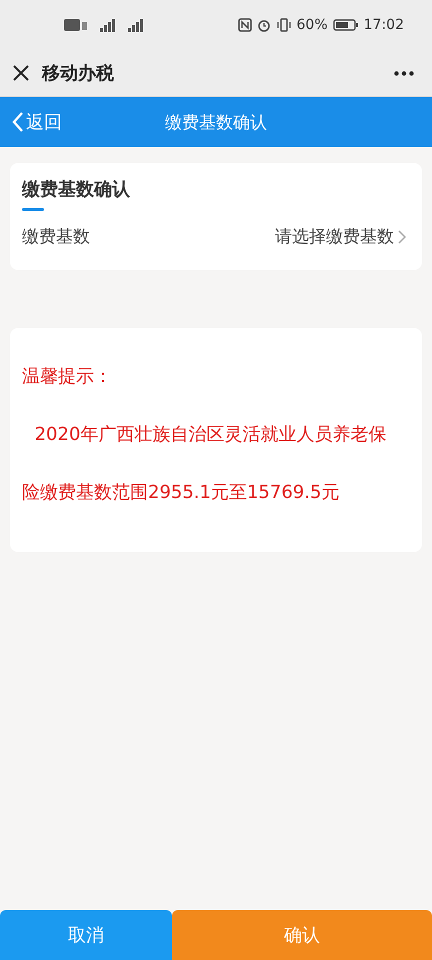 This screenshot has width=432, height=960. I want to click on title-underline, so click(33, 209).